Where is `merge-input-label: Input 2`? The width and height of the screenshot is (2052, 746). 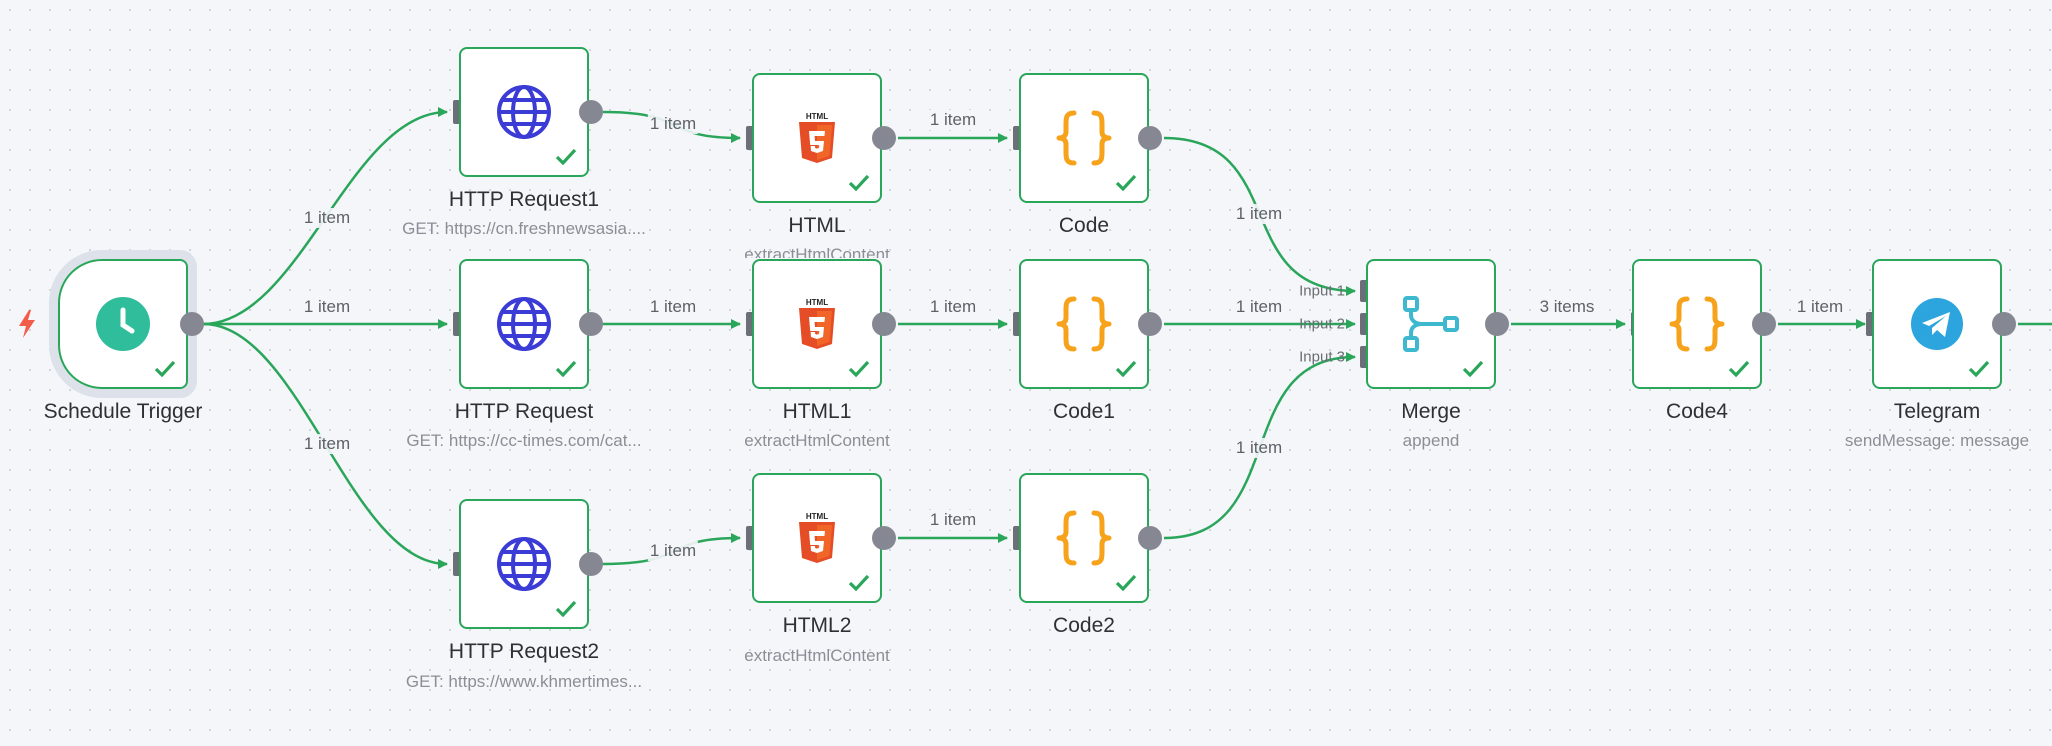
merge-input-label: Input 2 is located at coordinates (1322, 324).